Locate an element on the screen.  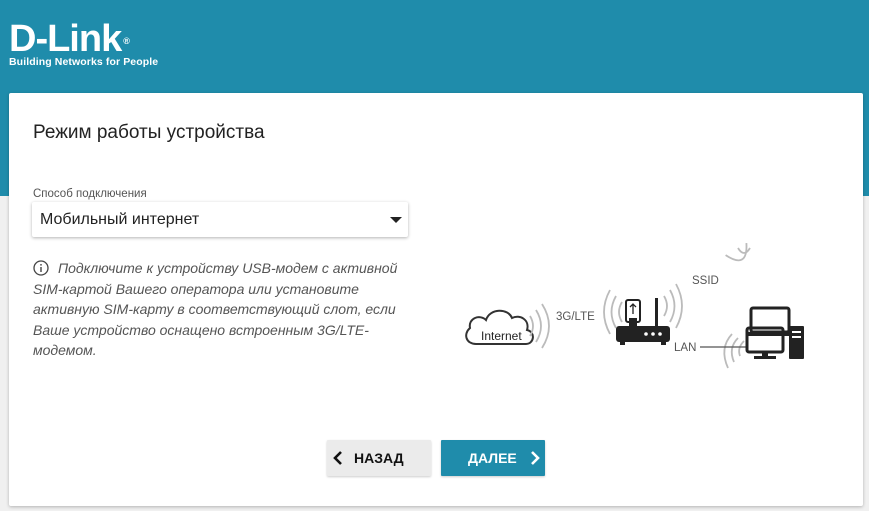
network-diagram: Internet 3G/LTE SSID LAN is located at coordinates (634, 306).